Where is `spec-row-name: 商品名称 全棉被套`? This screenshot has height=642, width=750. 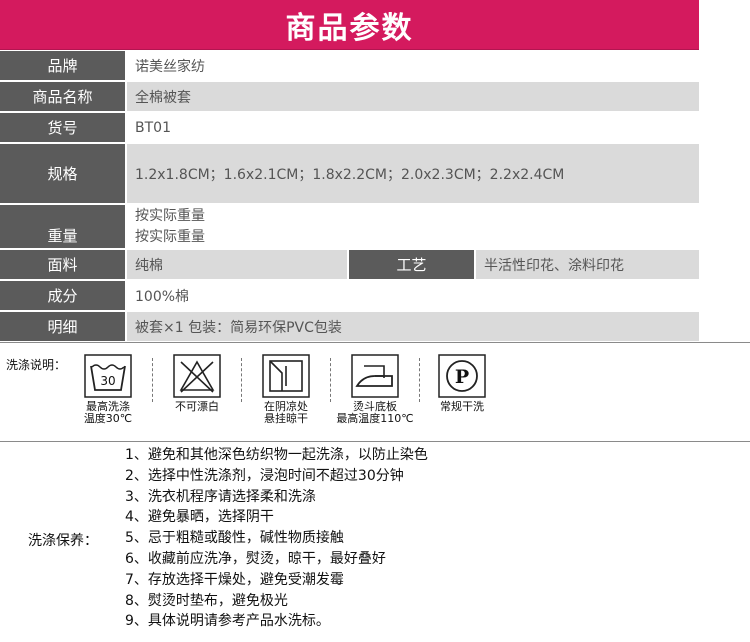
spec-row-name: 商品名称 全棉被套 is located at coordinates (349, 97).